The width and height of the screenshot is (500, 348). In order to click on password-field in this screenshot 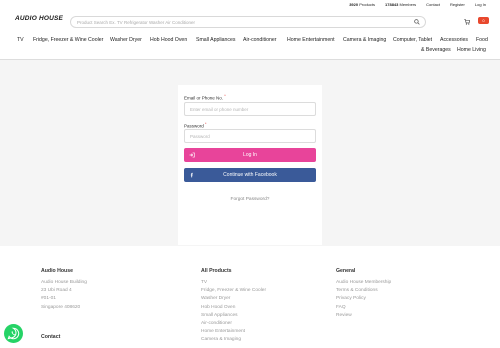, I will do `click(250, 136)`.